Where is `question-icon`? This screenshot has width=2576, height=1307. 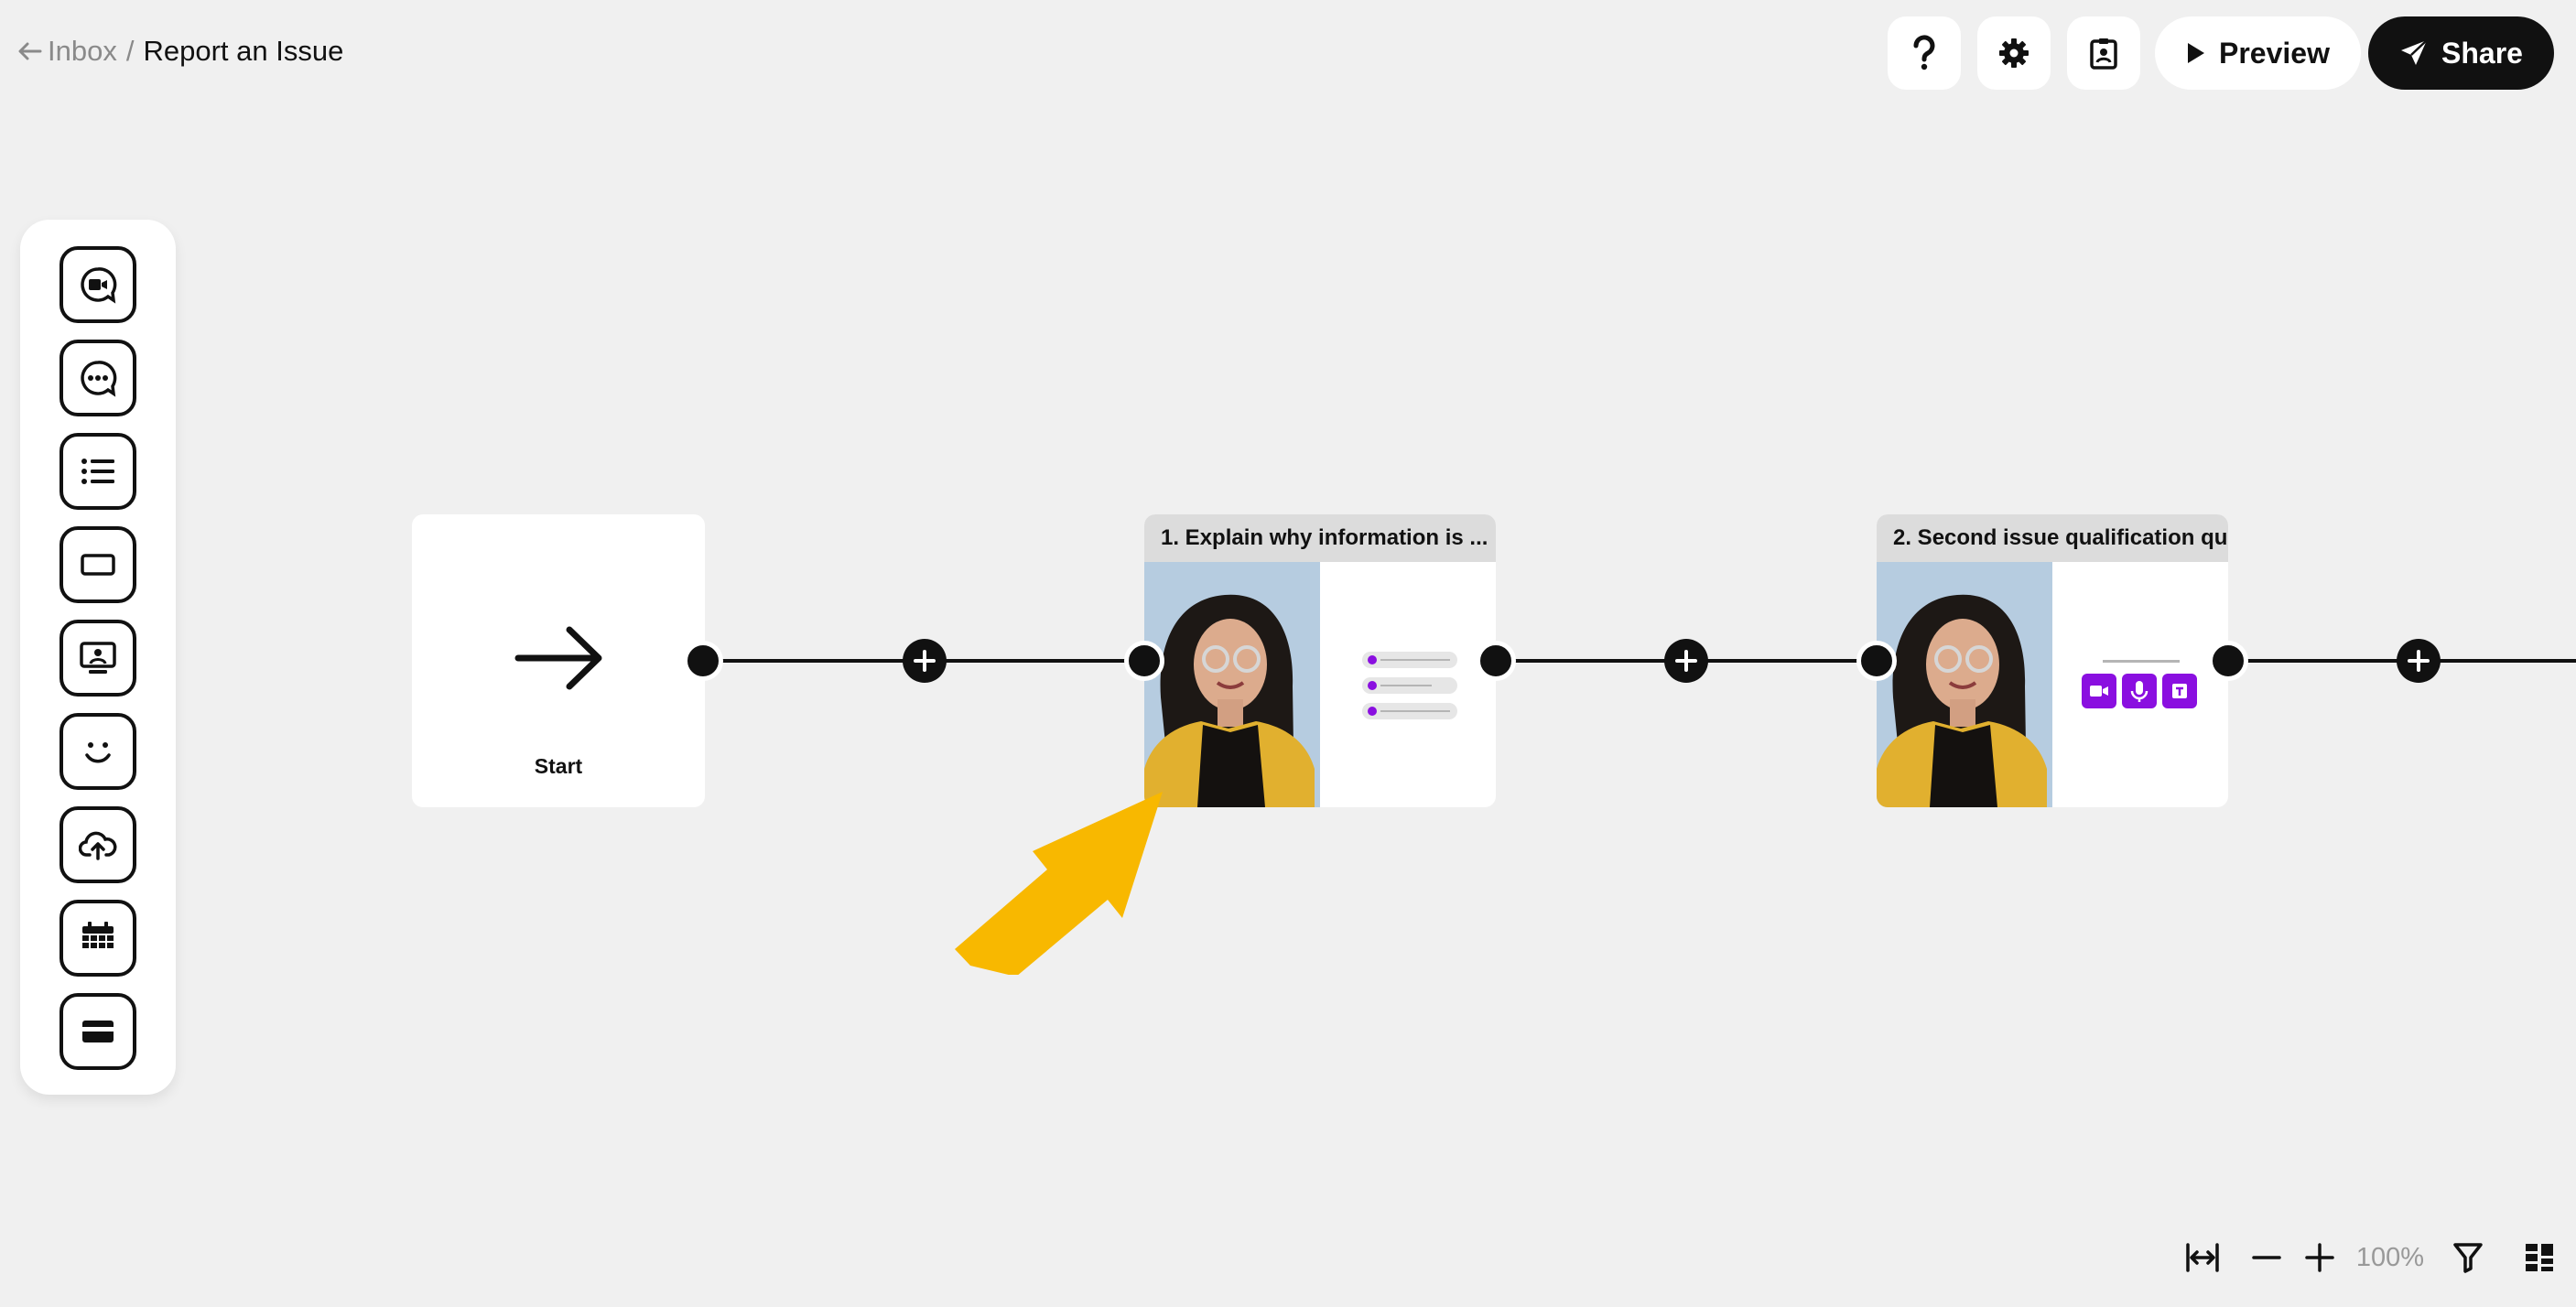
question-icon is located at coordinates (1924, 52).